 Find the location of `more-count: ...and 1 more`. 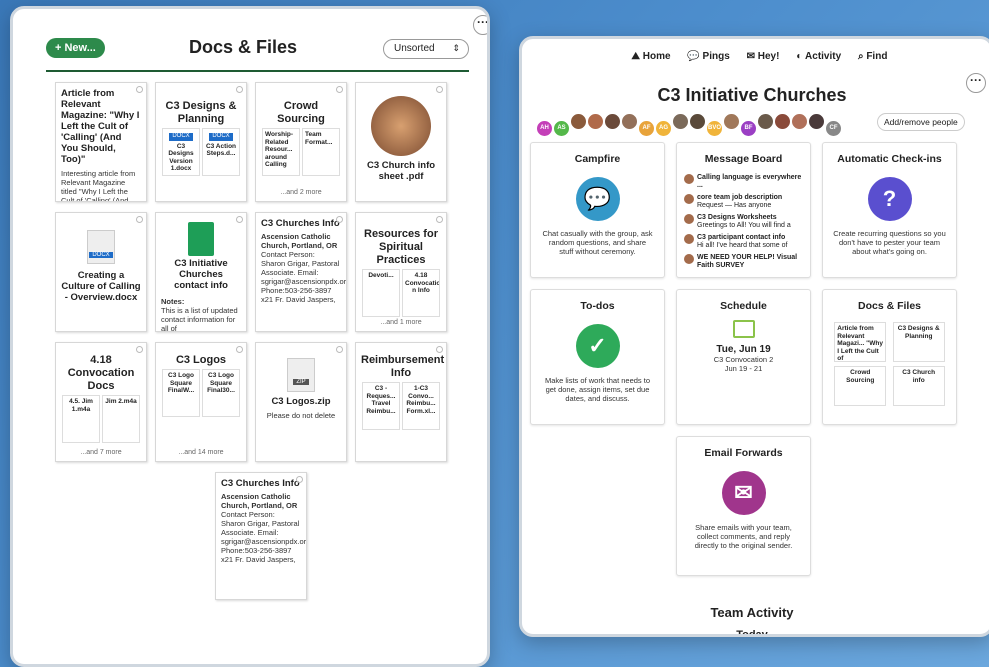

more-count: ...and 1 more is located at coordinates (401, 322).